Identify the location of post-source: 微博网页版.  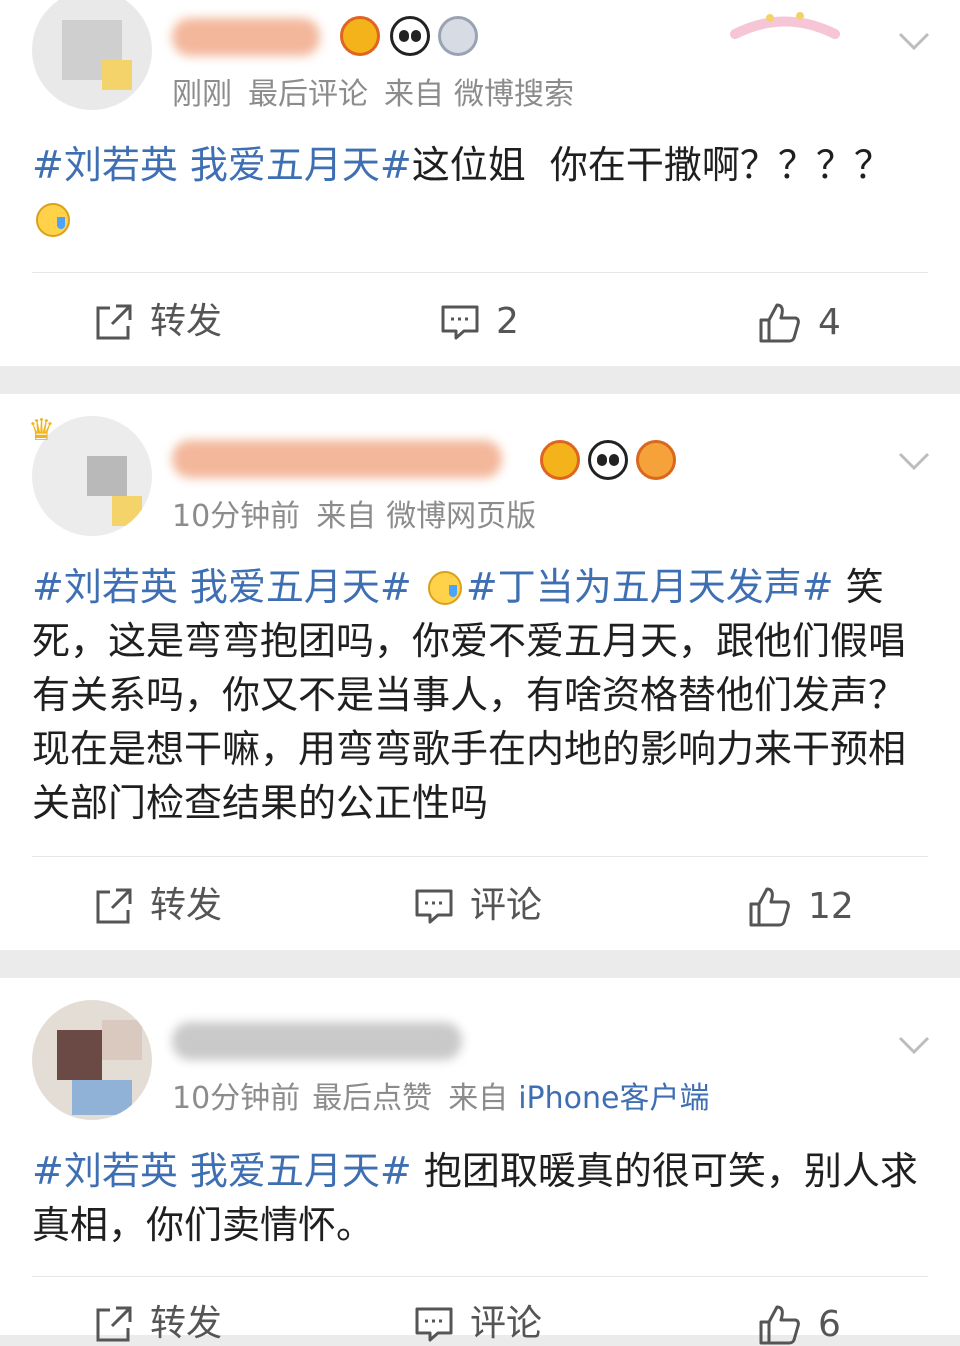
(461, 516).